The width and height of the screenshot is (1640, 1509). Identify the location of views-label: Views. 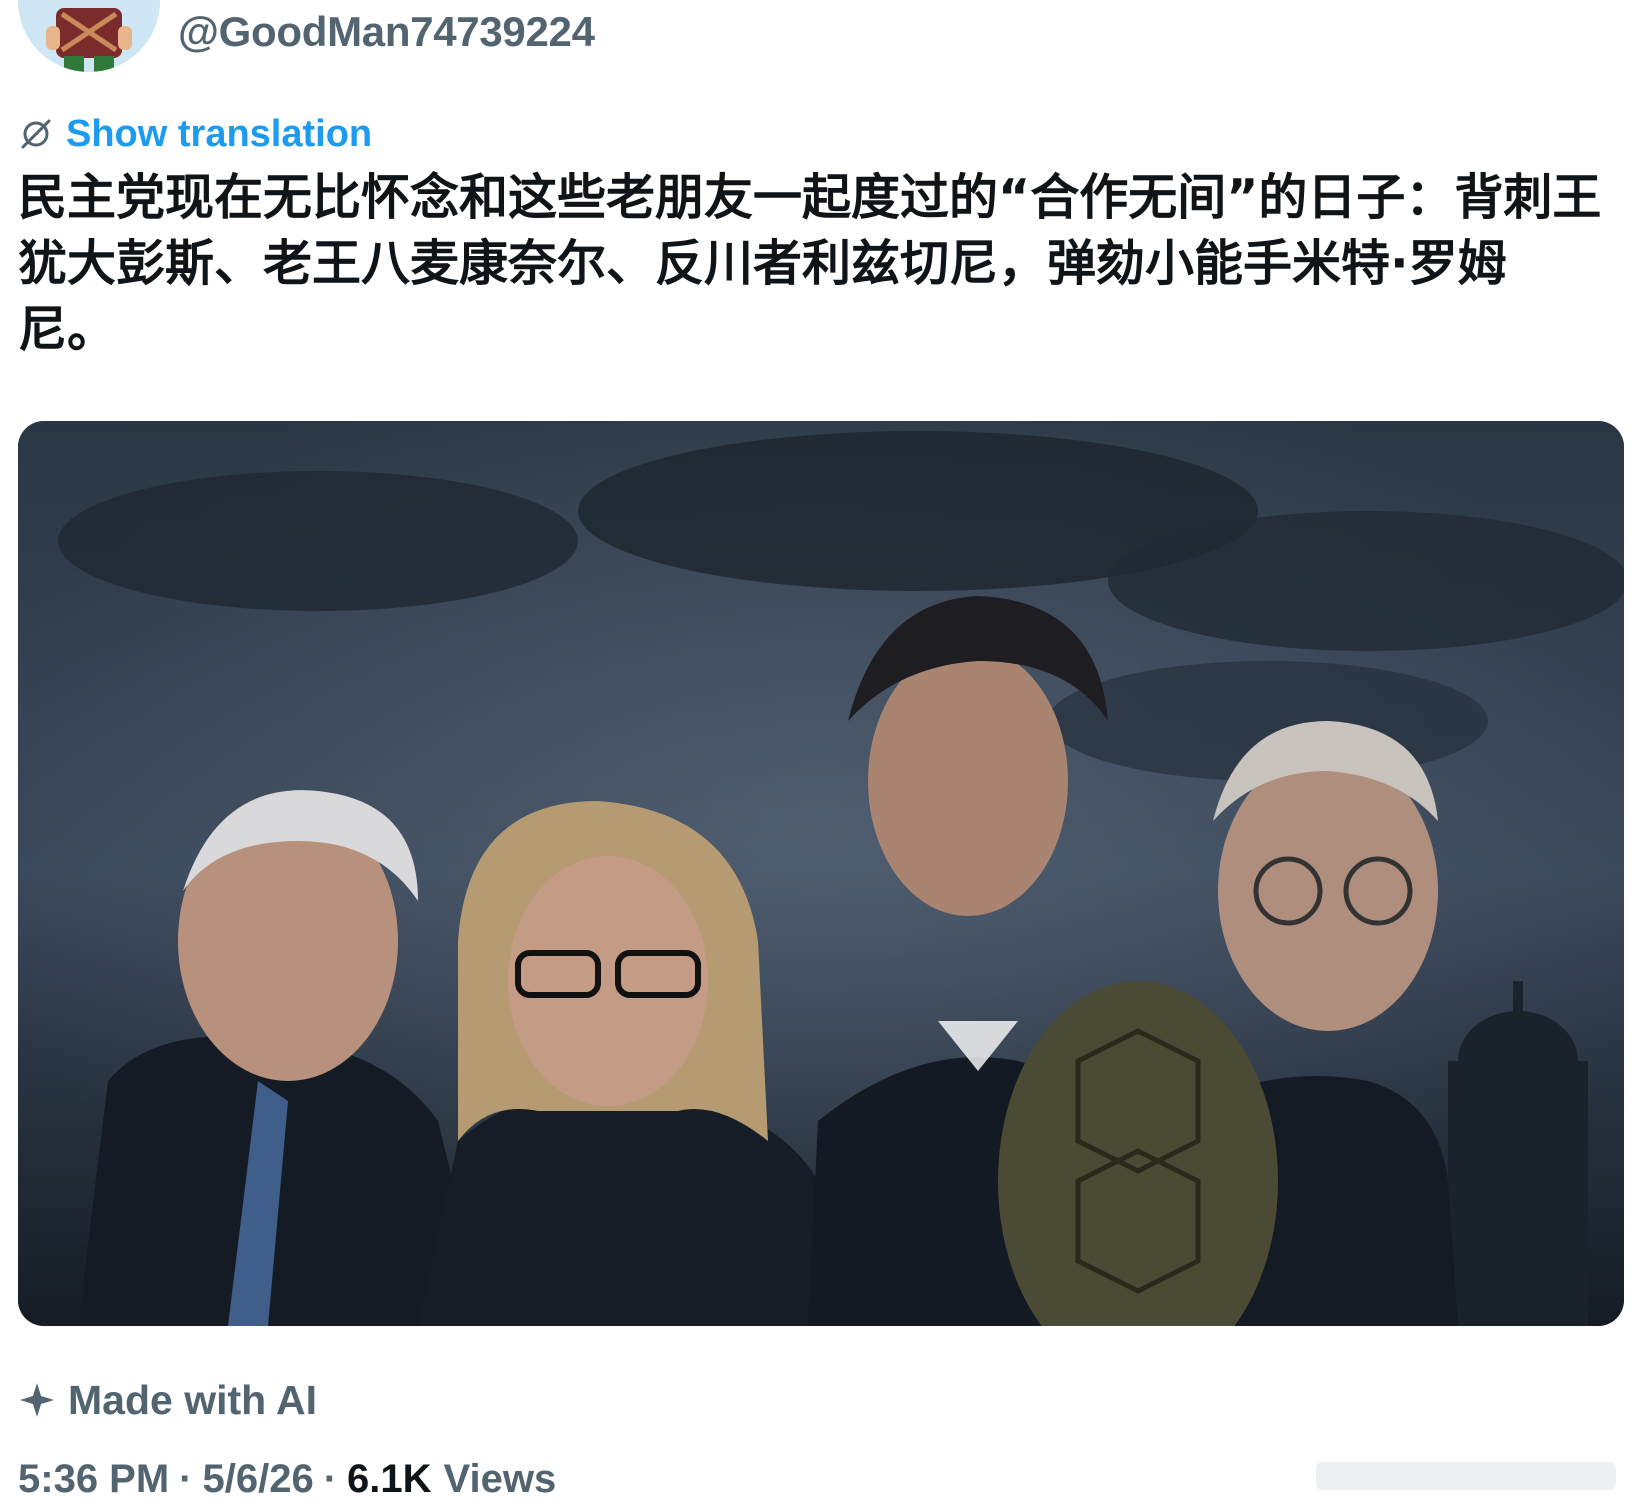
(500, 1478).